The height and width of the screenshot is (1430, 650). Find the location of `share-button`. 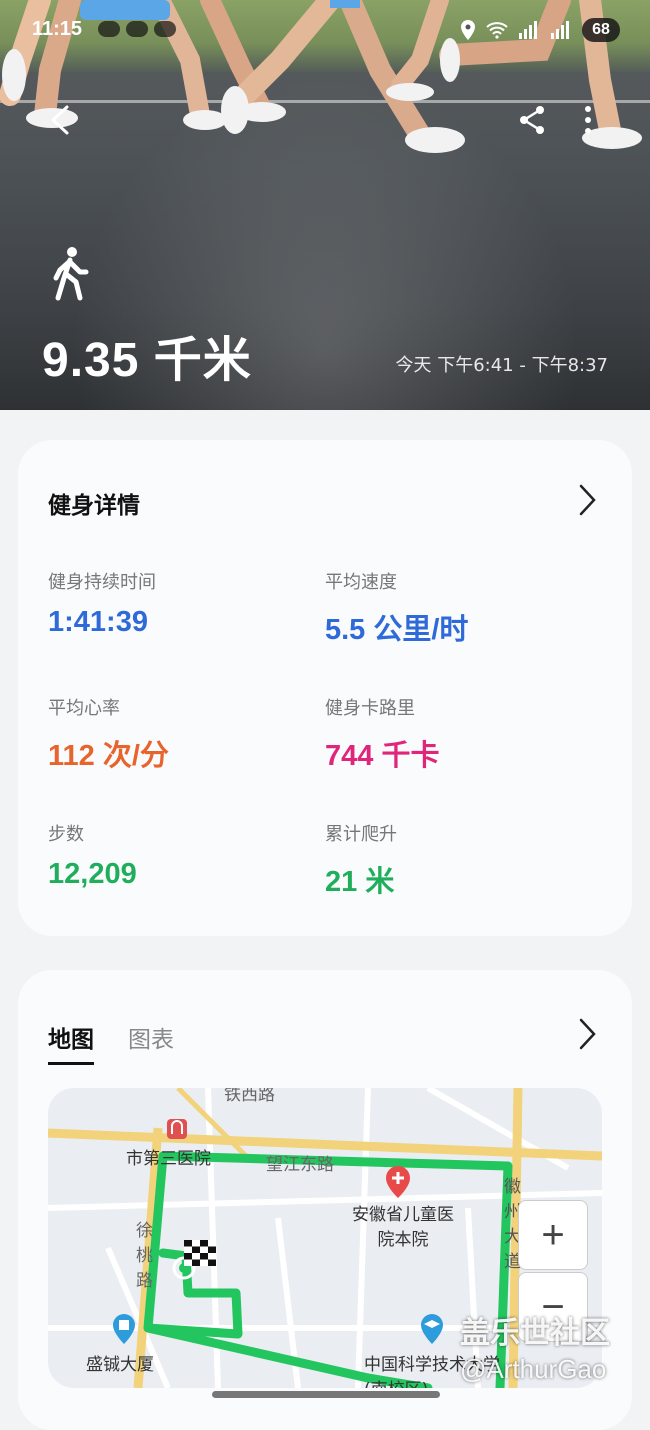

share-button is located at coordinates (532, 120).